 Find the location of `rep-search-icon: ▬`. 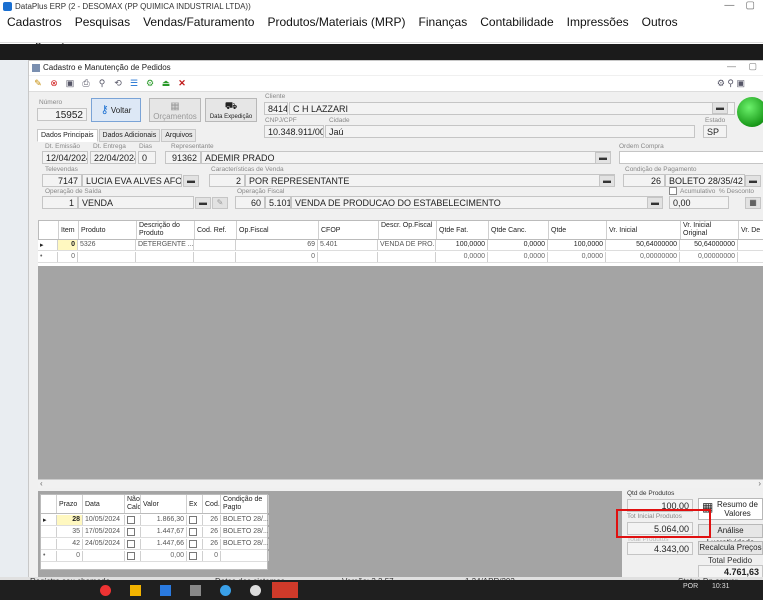

rep-search-icon: ▬ is located at coordinates (603, 158).